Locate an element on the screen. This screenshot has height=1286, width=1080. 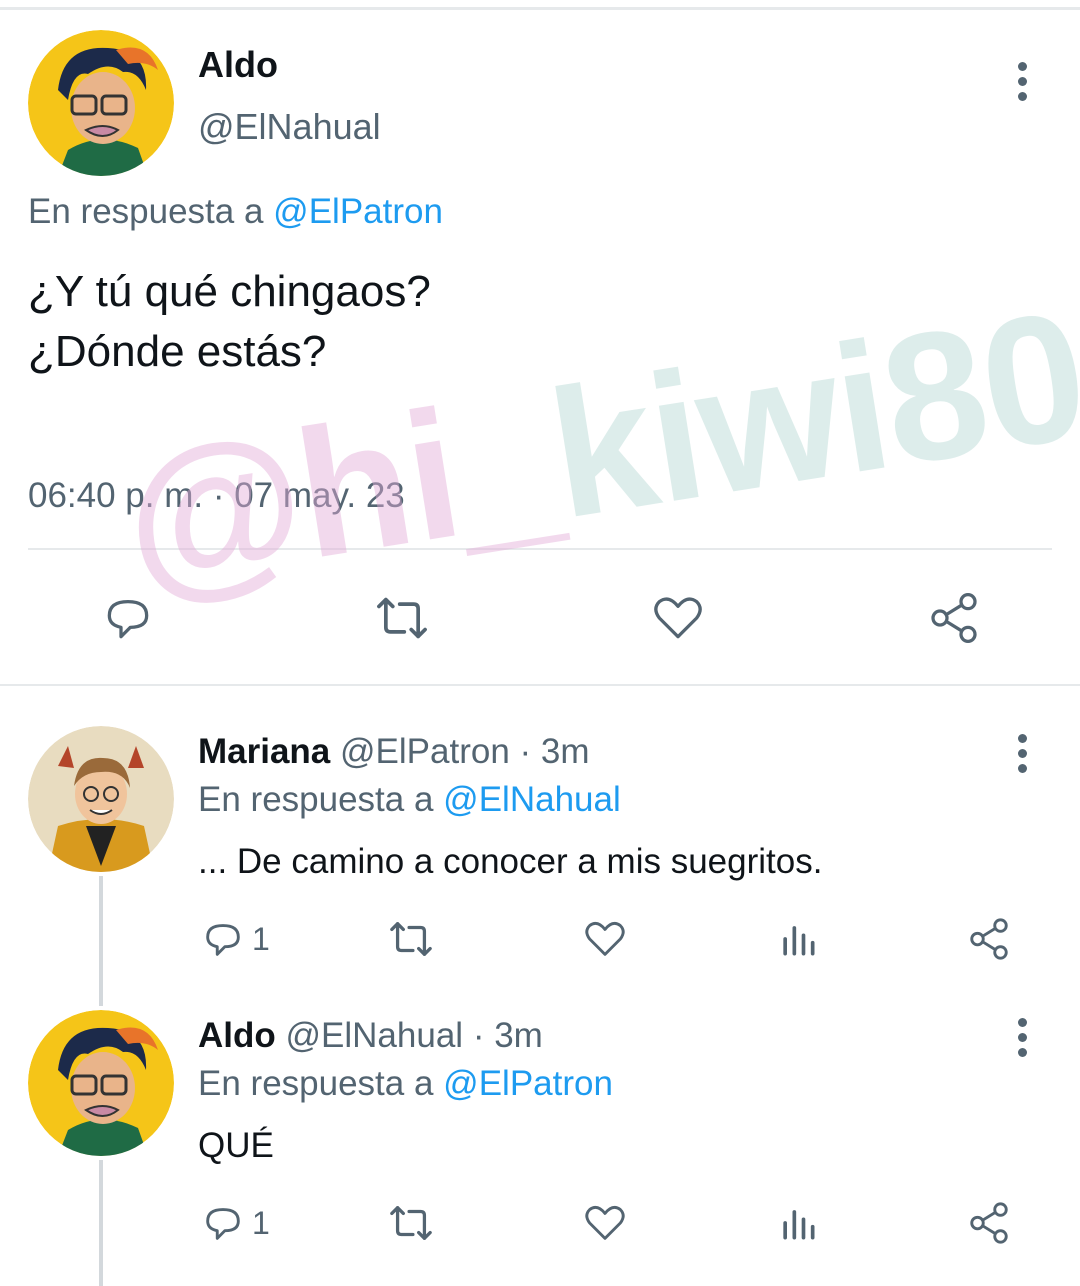
reply-header: Aldo @ElNahual · 3m is located at coordinates (370, 1036).